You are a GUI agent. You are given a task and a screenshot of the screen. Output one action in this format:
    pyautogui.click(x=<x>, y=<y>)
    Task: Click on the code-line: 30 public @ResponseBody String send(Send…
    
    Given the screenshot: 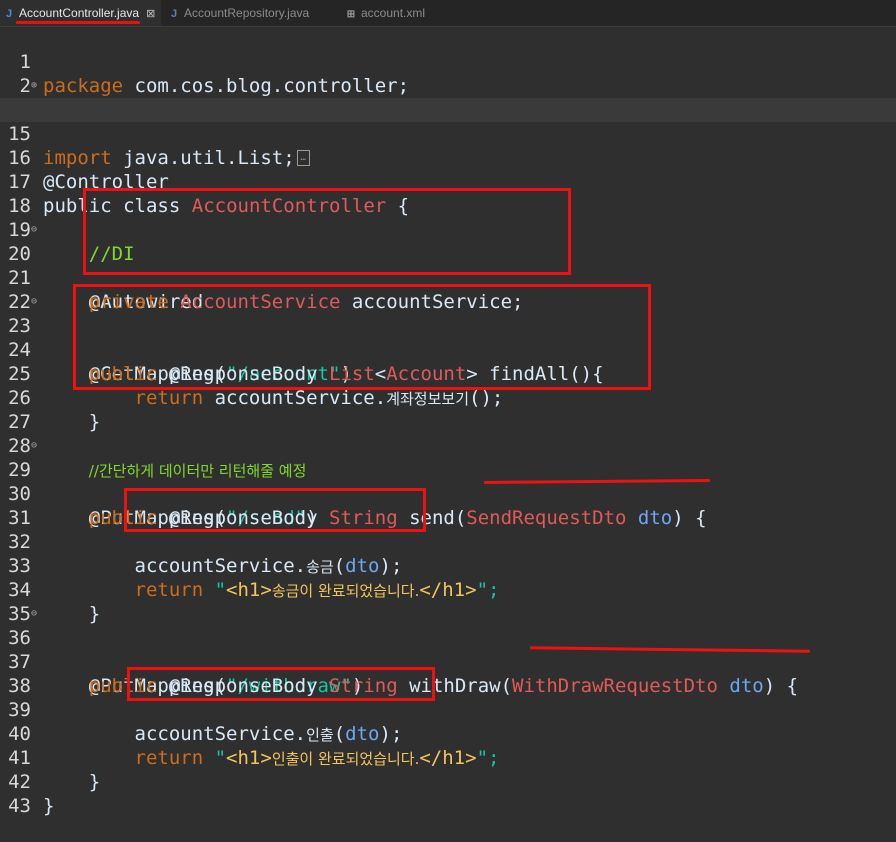 What is the action you would take?
    pyautogui.click(x=448, y=493)
    